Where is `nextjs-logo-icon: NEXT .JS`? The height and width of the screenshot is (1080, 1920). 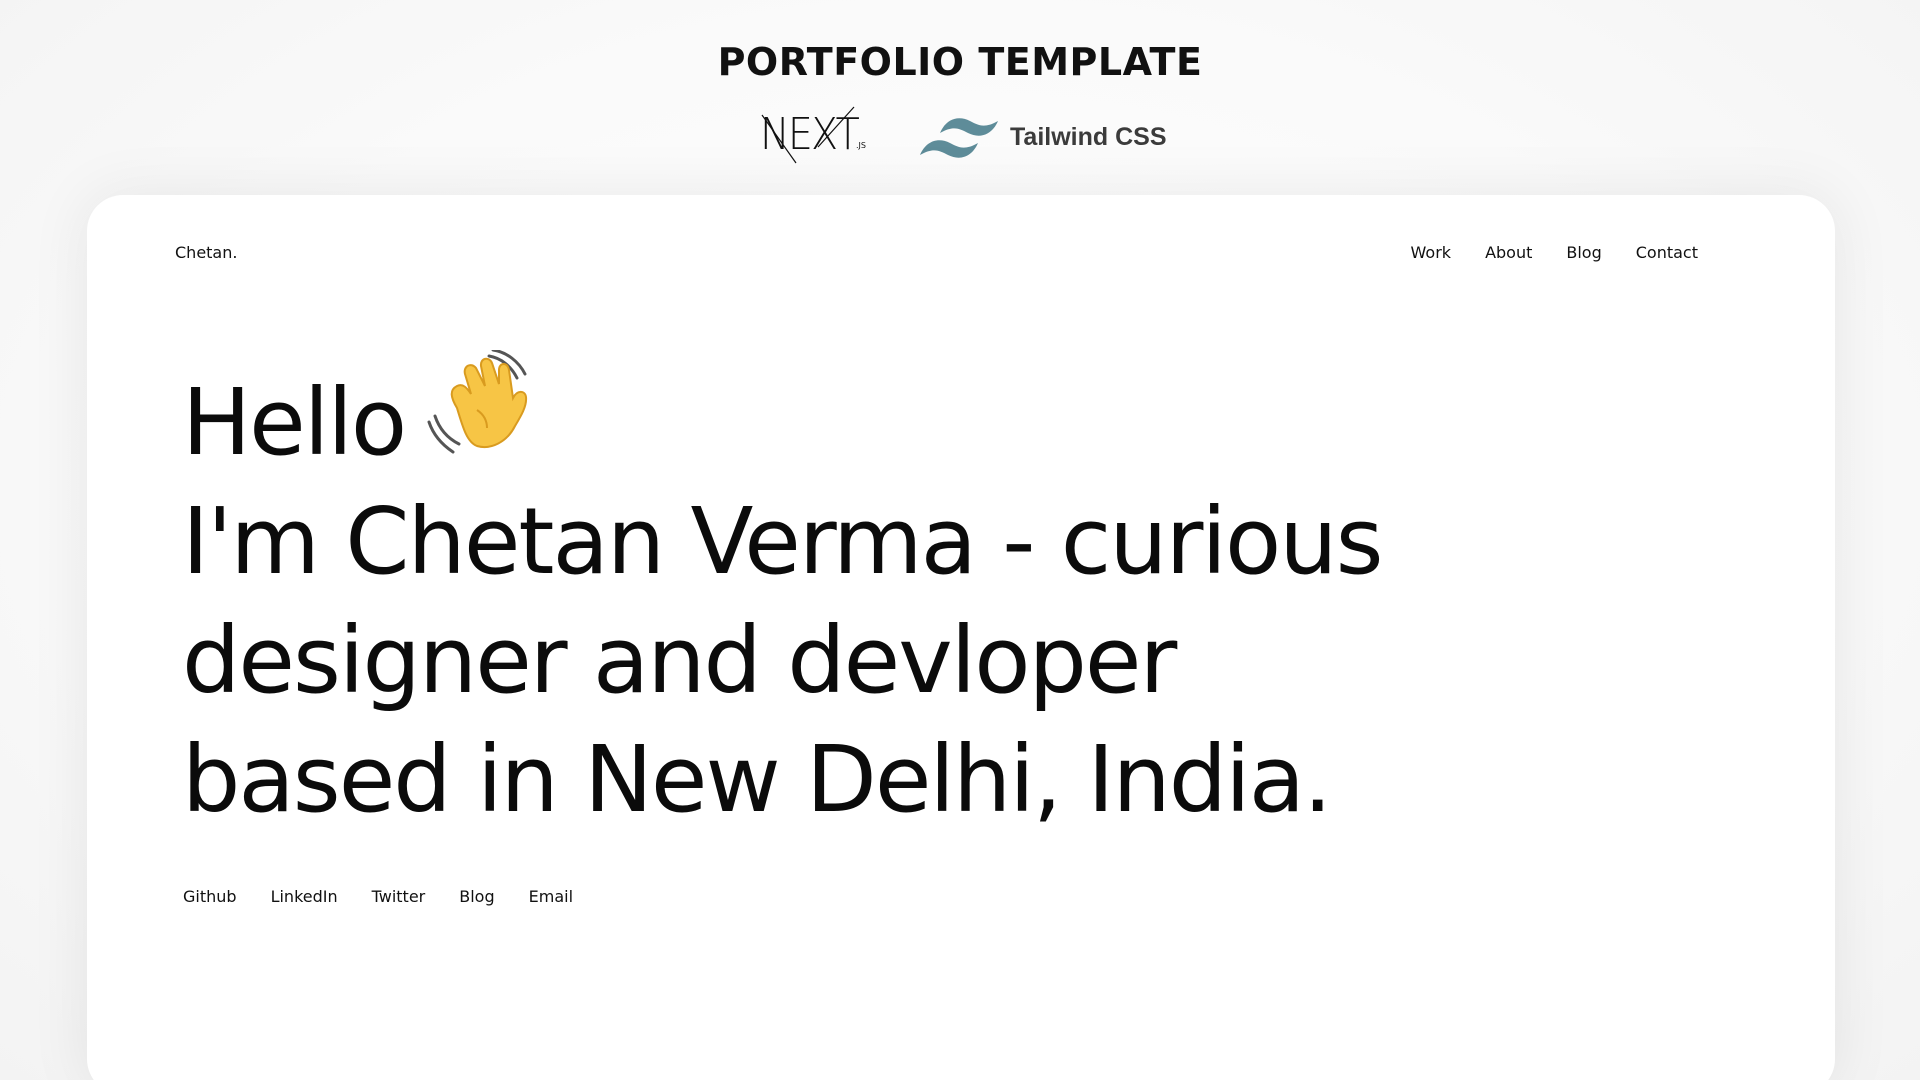
nextjs-logo-icon: NEXT .JS is located at coordinates (816, 135).